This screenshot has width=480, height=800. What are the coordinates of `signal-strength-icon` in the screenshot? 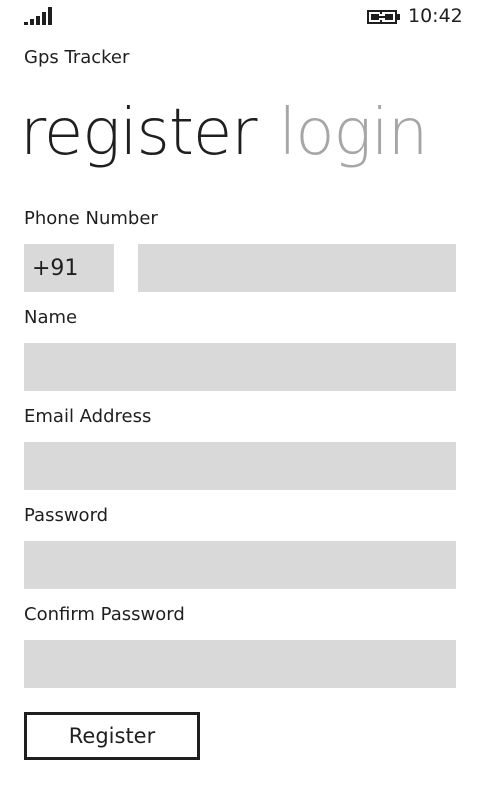 It's located at (38, 16).